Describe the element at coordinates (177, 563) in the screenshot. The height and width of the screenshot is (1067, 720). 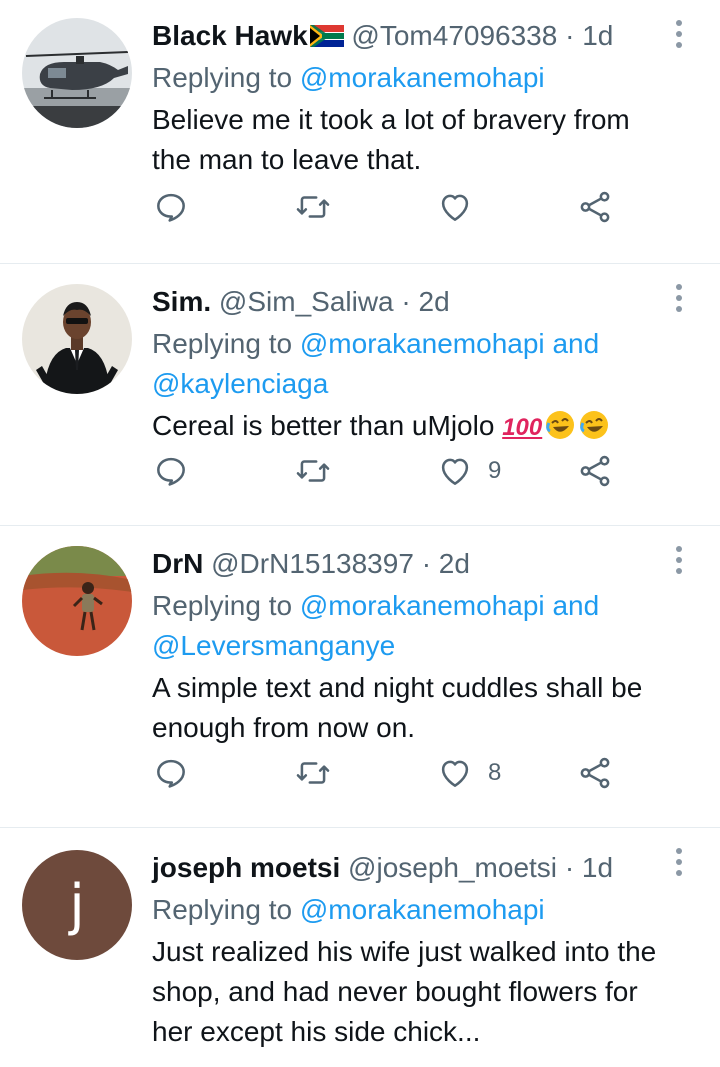
I see `display-name: DrN` at that location.